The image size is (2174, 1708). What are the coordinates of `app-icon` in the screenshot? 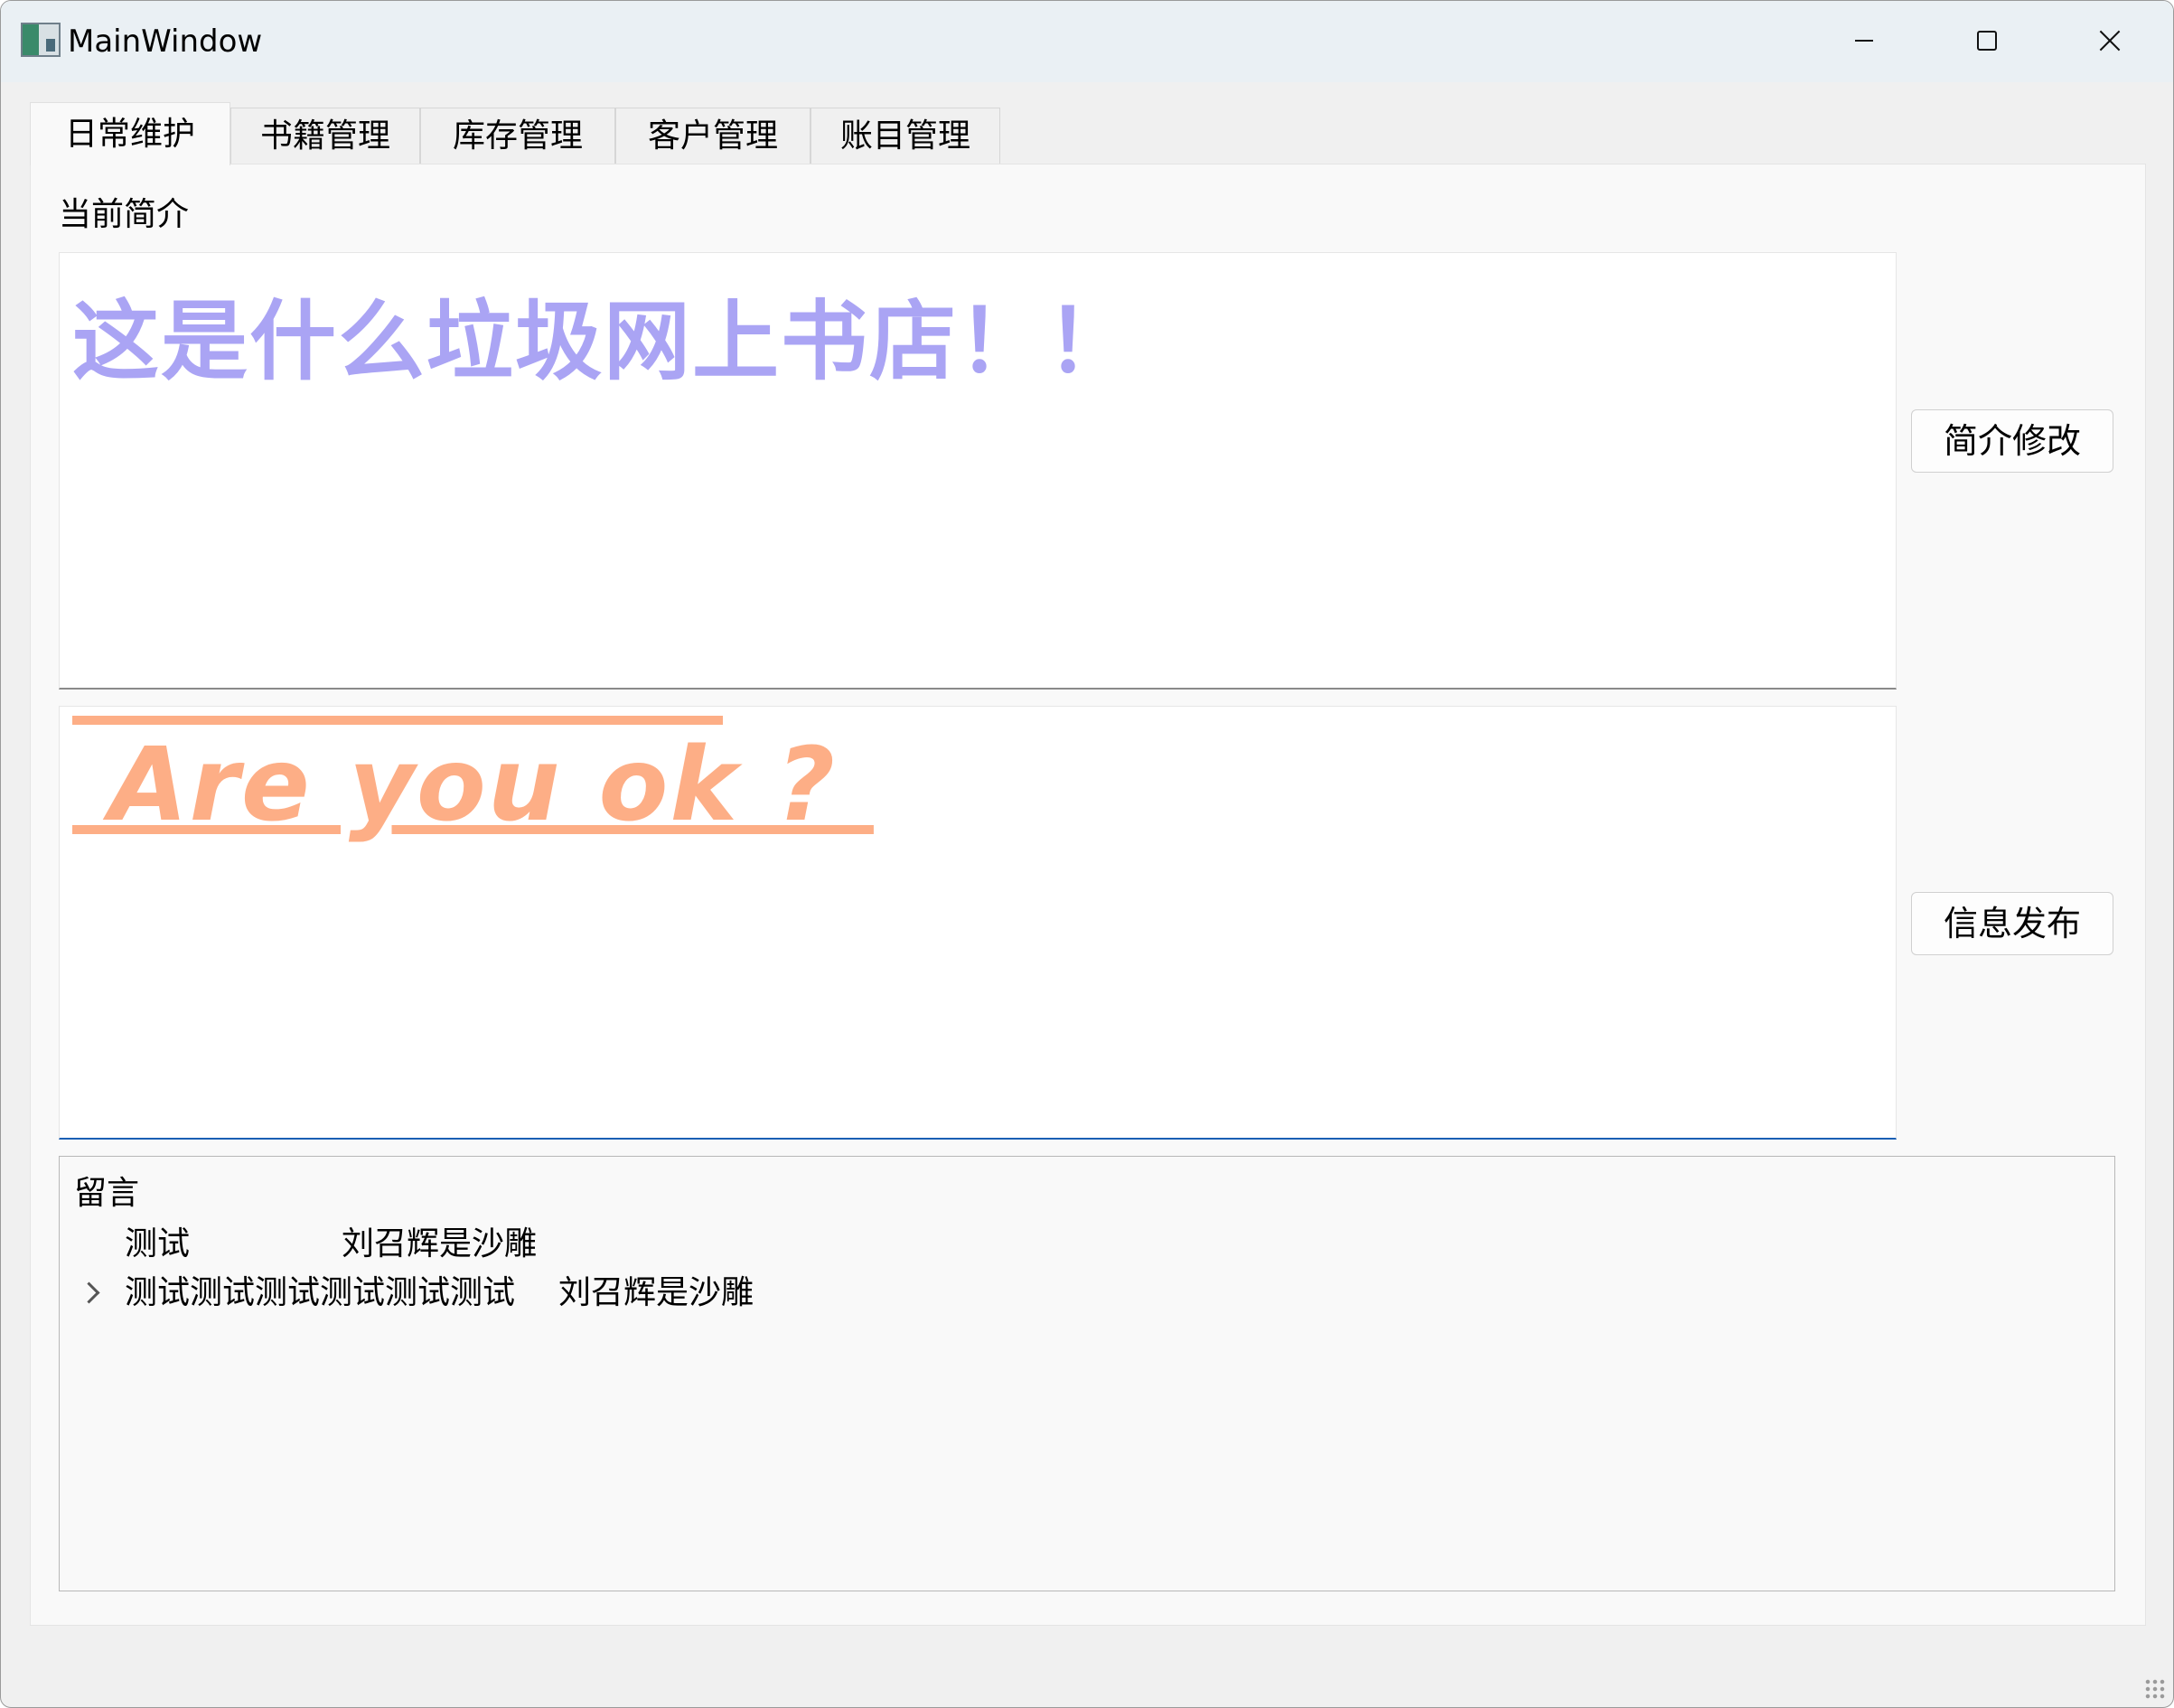 It's located at (41, 40).